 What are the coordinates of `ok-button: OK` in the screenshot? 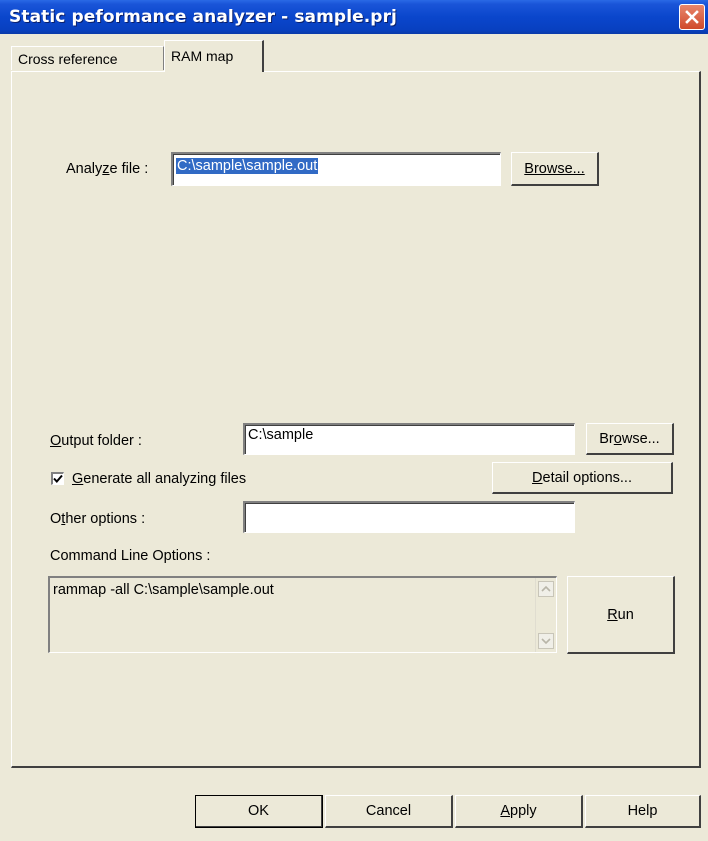 It's located at (259, 811).